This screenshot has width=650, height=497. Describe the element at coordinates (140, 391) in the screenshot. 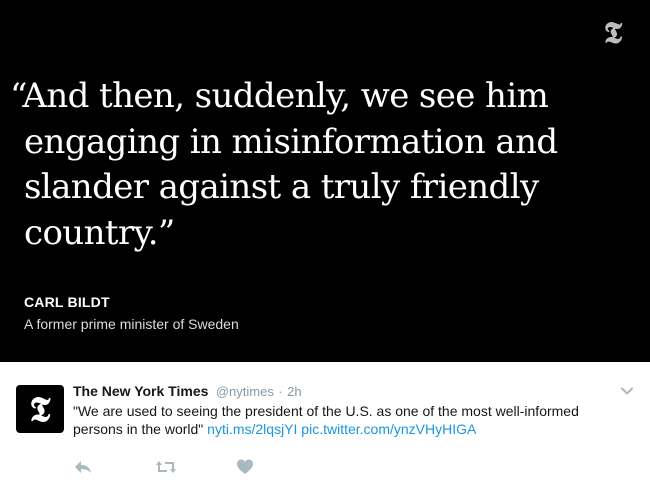

I see `display-name: The New York Times` at that location.